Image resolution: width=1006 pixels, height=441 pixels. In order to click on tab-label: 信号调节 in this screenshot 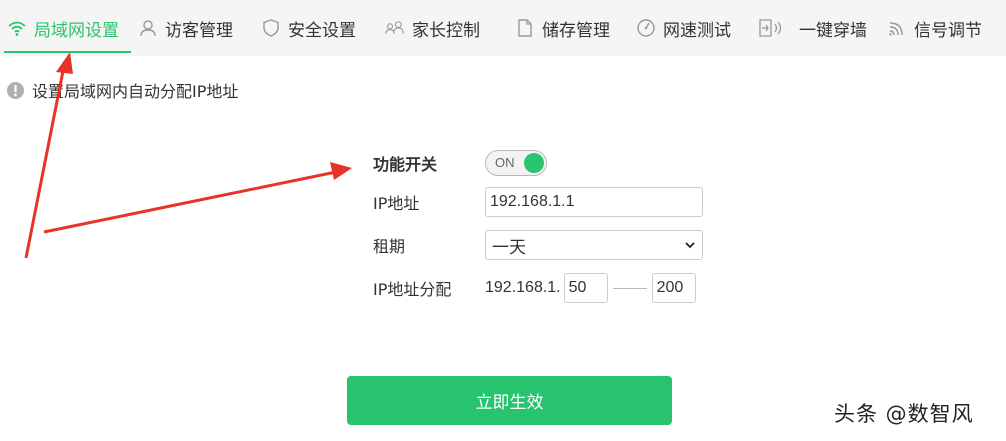, I will do `click(948, 30)`.